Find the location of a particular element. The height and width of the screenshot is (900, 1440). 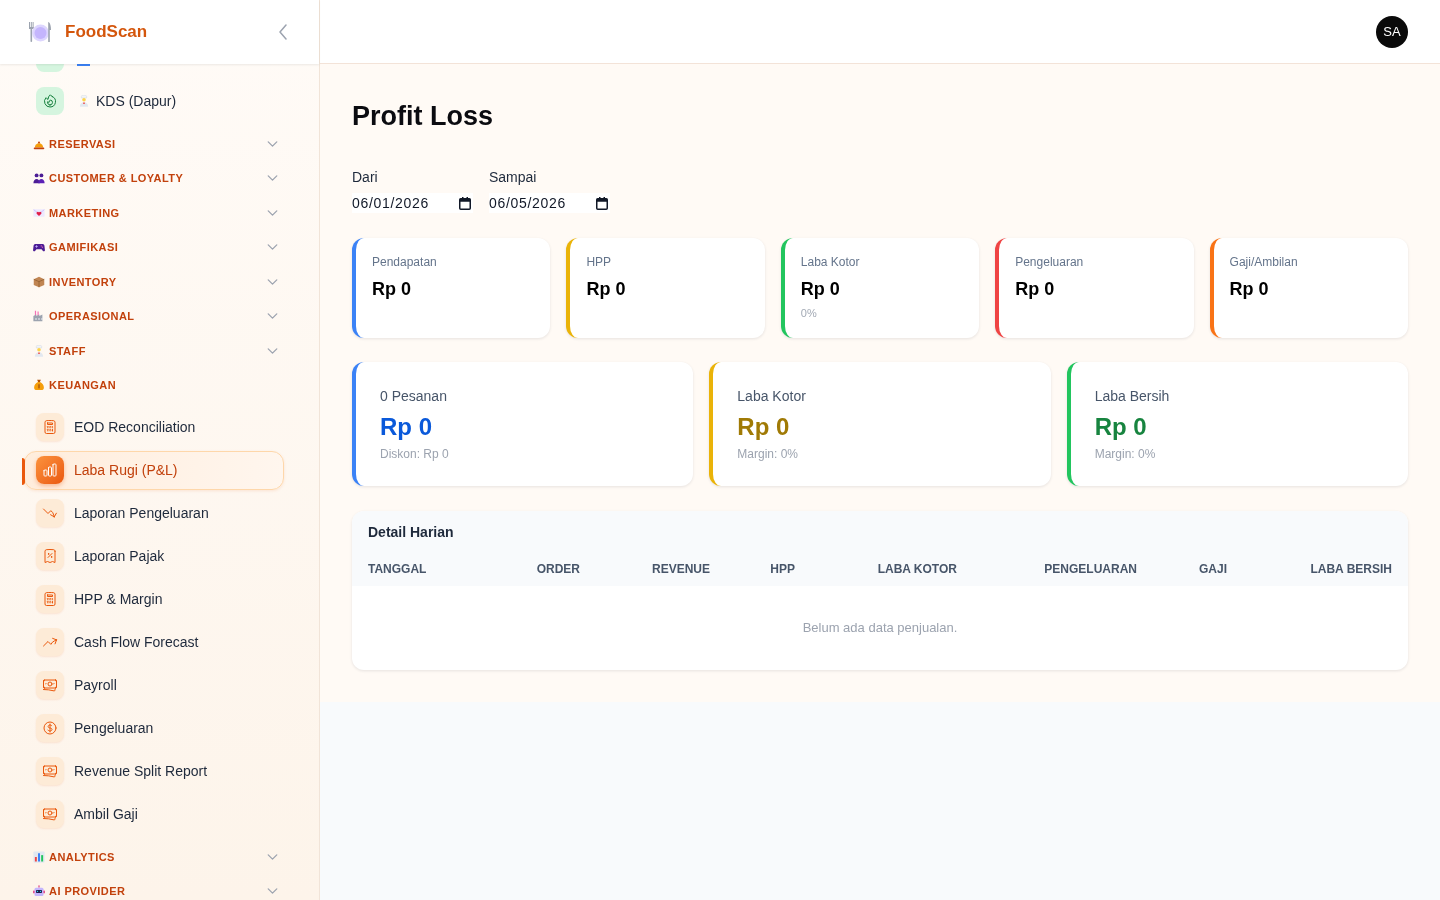

people-icon is located at coordinates (39, 178).